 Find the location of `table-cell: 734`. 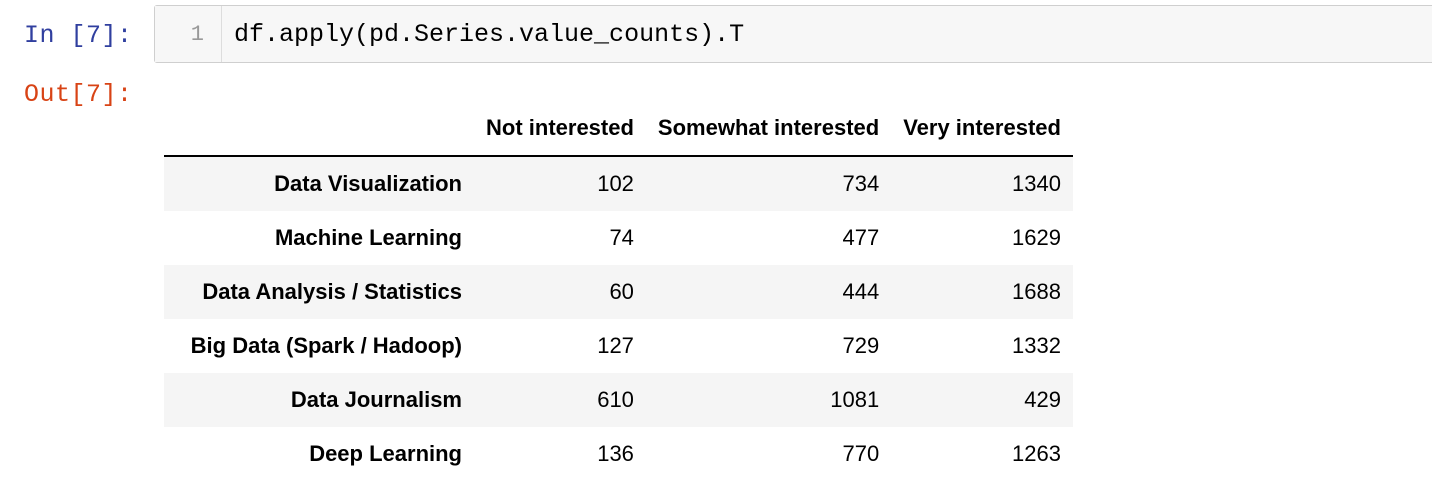

table-cell: 734 is located at coordinates (861, 183).